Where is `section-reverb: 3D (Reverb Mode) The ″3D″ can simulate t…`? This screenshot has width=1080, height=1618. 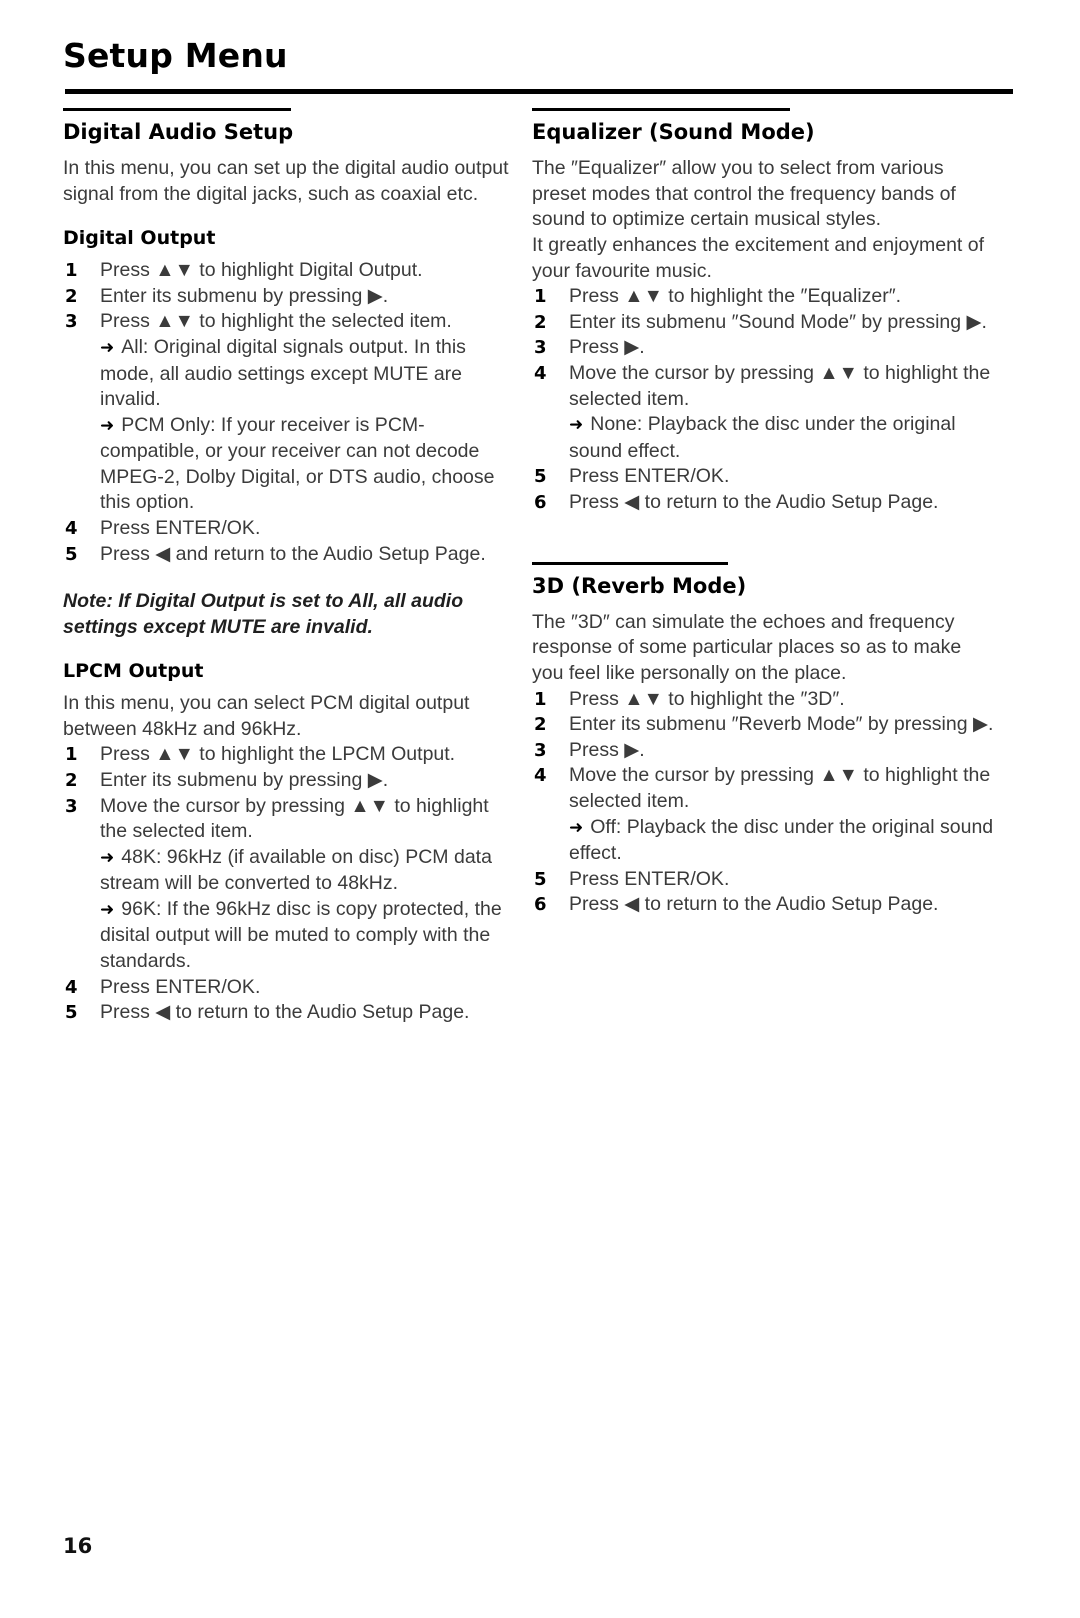 section-reverb: 3D (Reverb Mode) The ″3D″ can simulate t… is located at coordinates (763, 624).